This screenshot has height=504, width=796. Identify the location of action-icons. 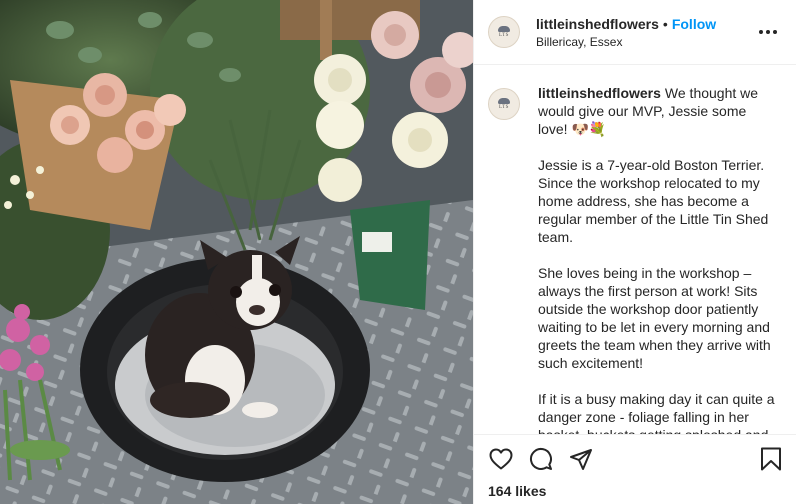
(636, 459).